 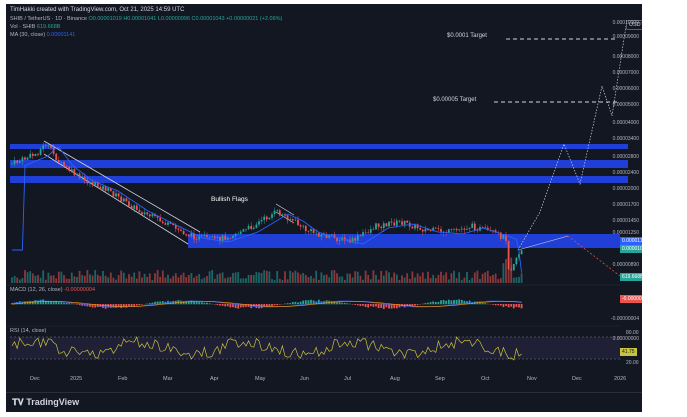 I want to click on ma-label: MA (30, close), so click(x=28, y=35).